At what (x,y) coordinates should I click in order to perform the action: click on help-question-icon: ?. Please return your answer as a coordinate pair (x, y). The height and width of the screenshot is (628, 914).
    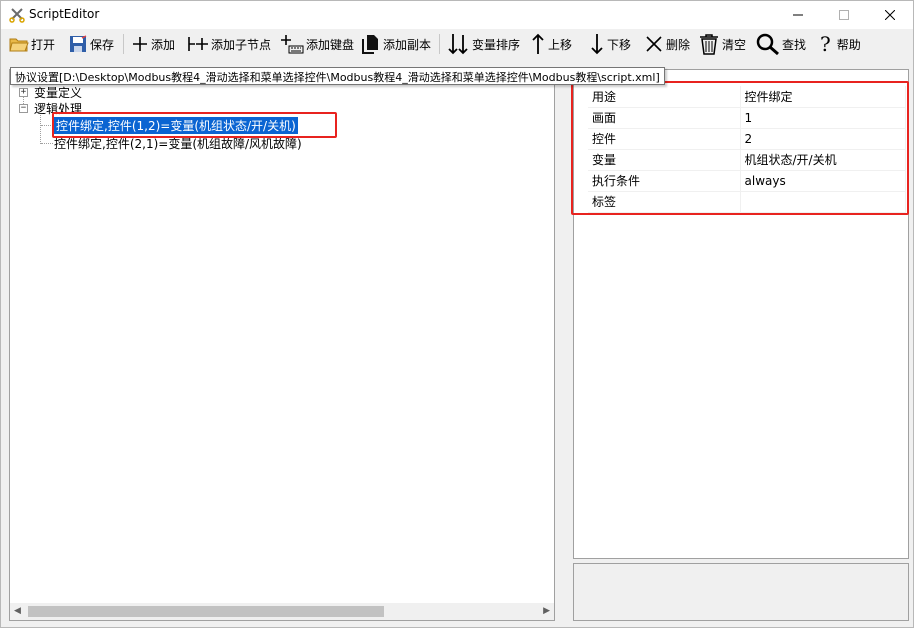
    Looking at the image, I should click on (825, 44).